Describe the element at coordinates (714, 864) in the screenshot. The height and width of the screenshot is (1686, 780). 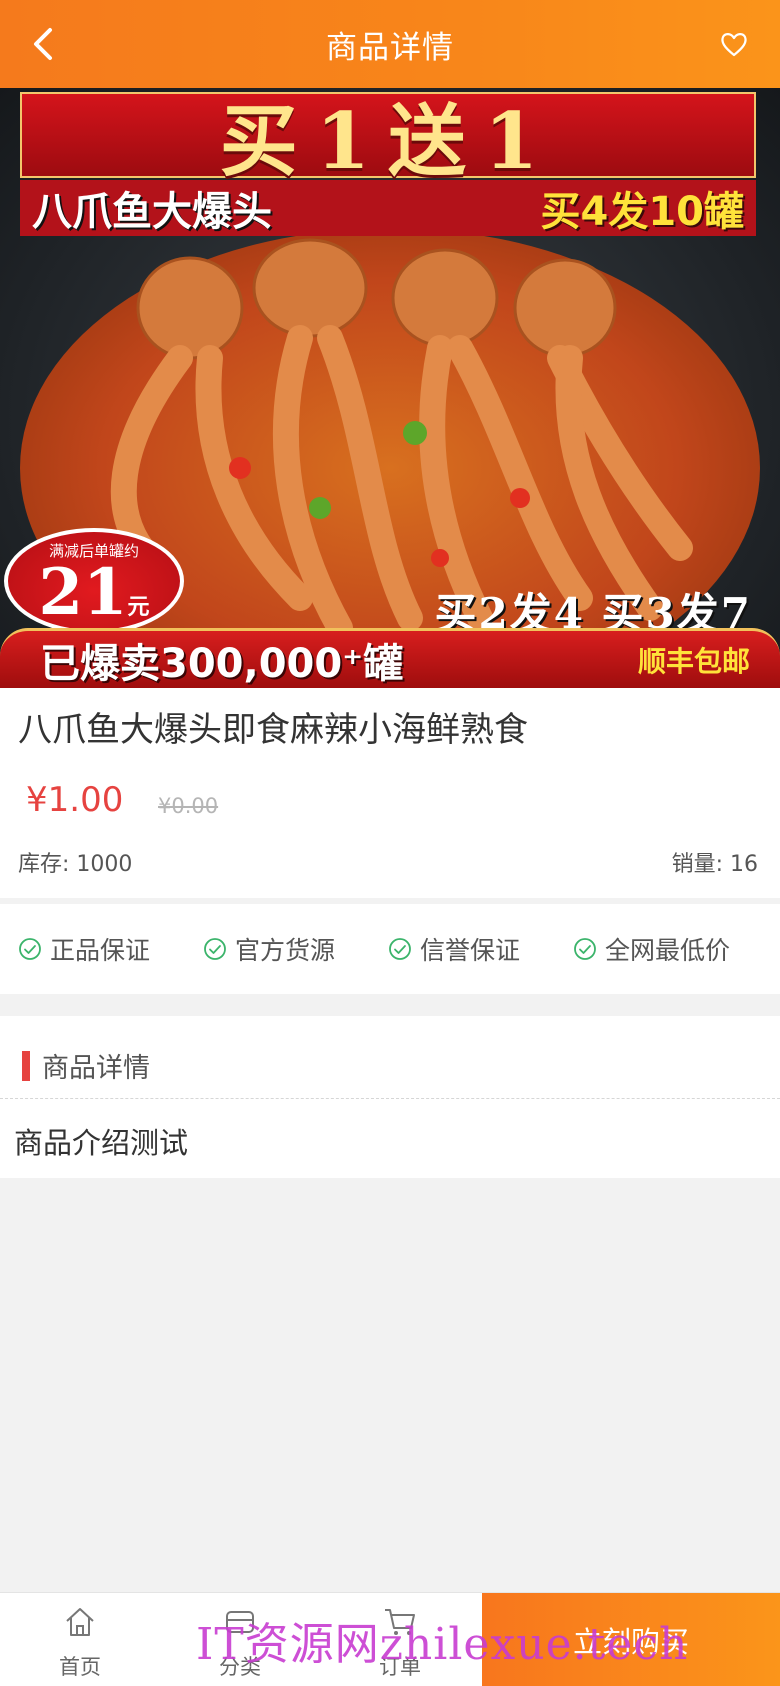
I see `sales-count: 销量: 16` at that location.